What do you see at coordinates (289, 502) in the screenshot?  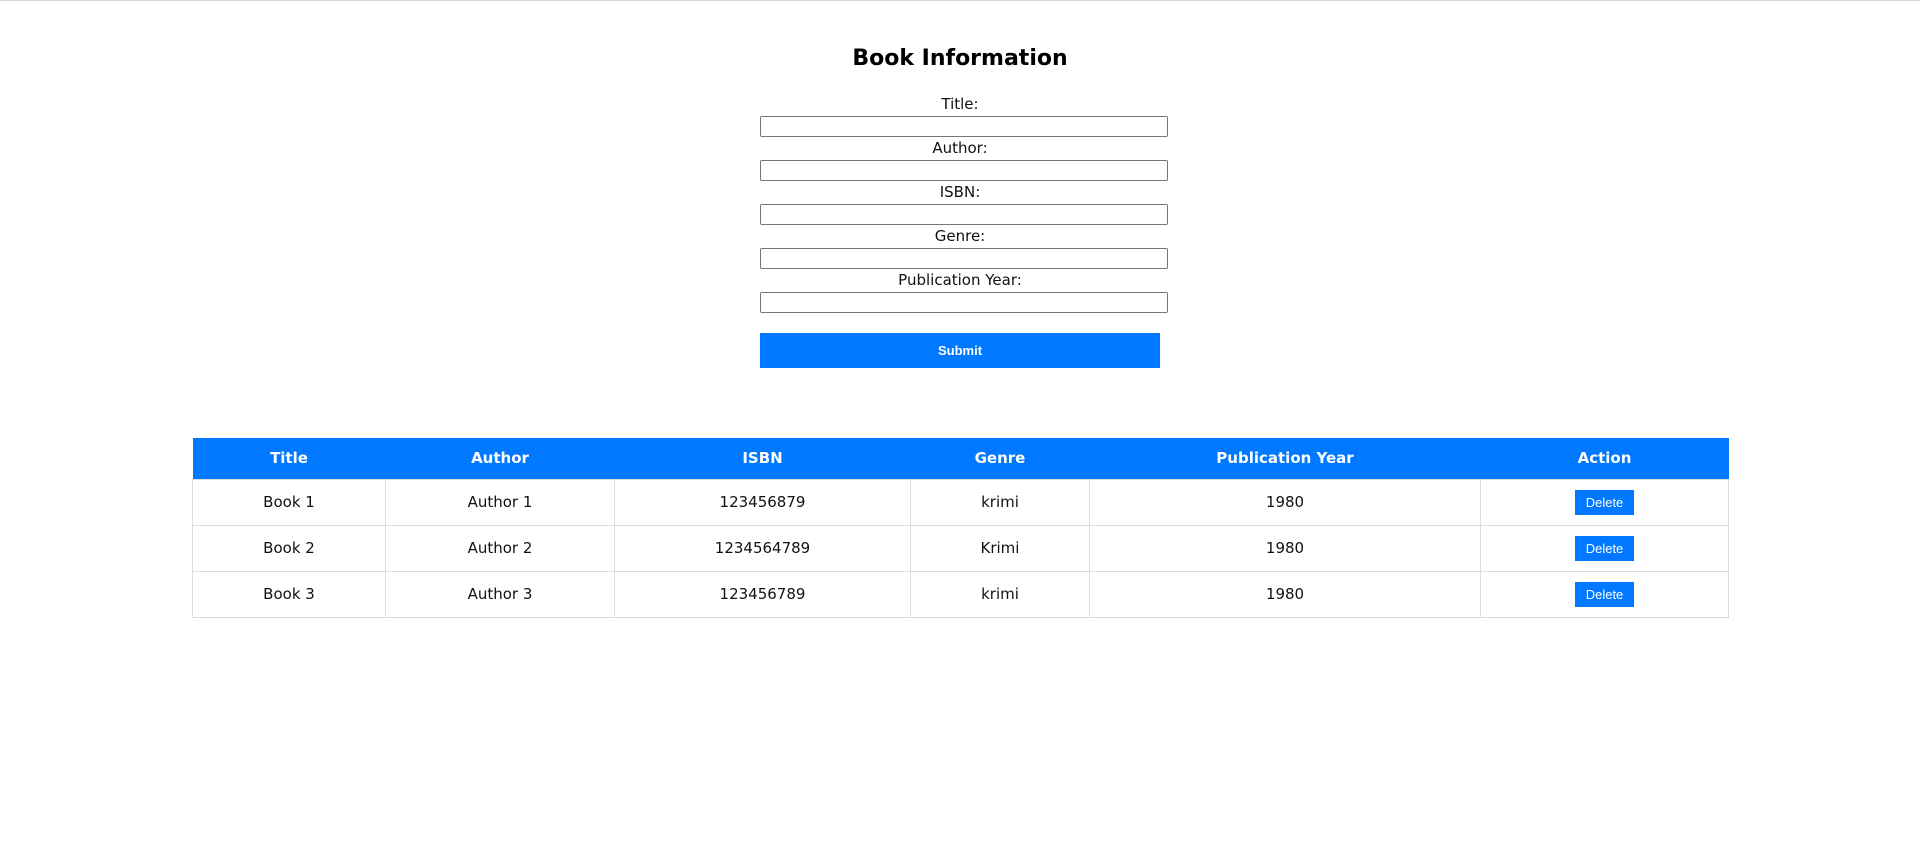 I see `cell-title: Book 1` at bounding box center [289, 502].